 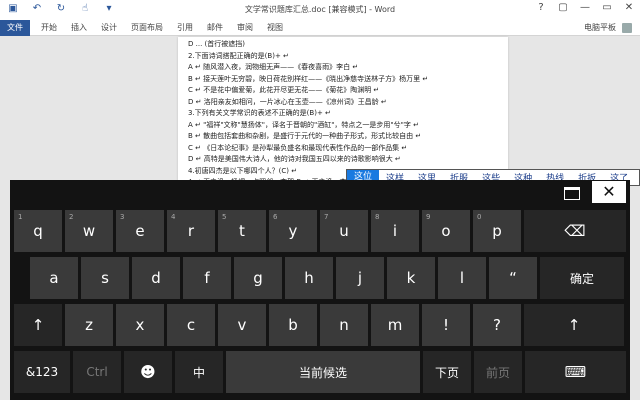 I want to click on key-q-number: 1, so click(x=20, y=217).